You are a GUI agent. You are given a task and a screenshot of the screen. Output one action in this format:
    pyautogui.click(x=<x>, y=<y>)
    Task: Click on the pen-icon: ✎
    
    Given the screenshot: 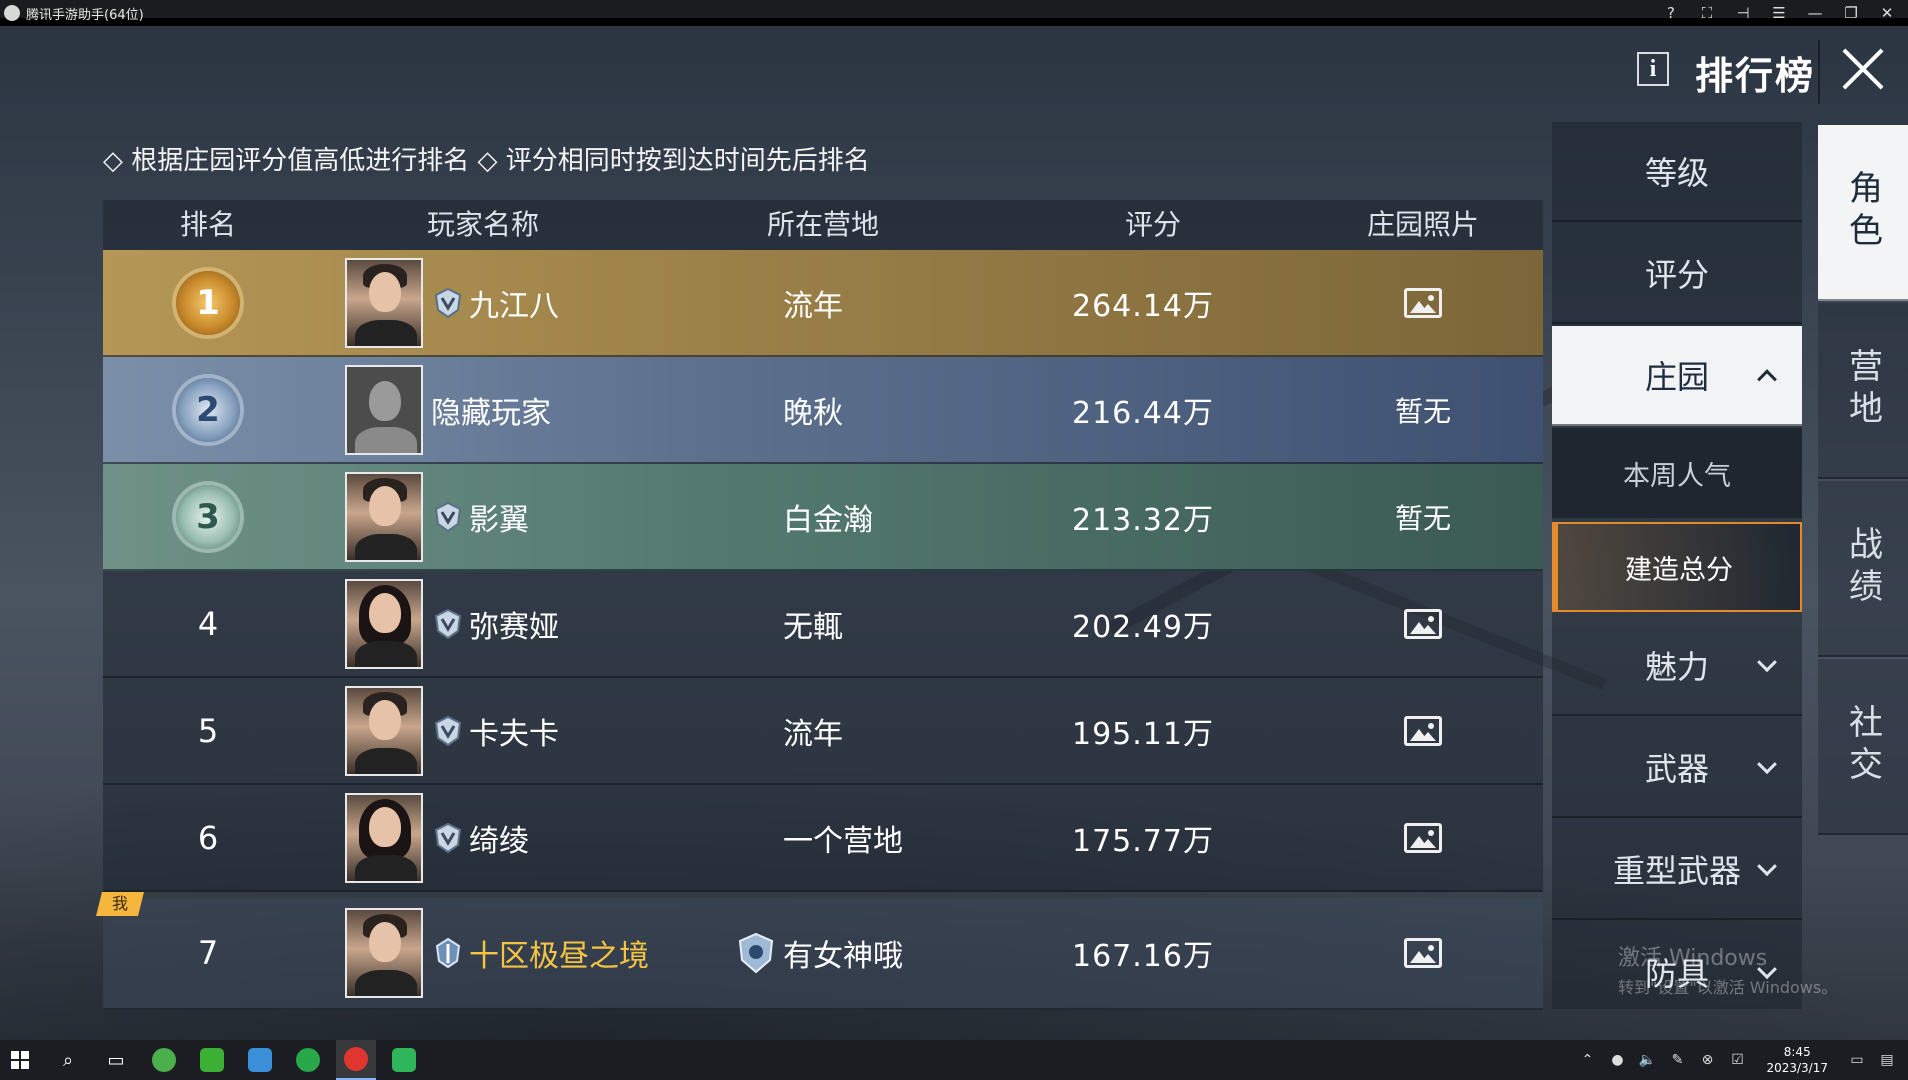 What is the action you would take?
    pyautogui.click(x=1677, y=1060)
    